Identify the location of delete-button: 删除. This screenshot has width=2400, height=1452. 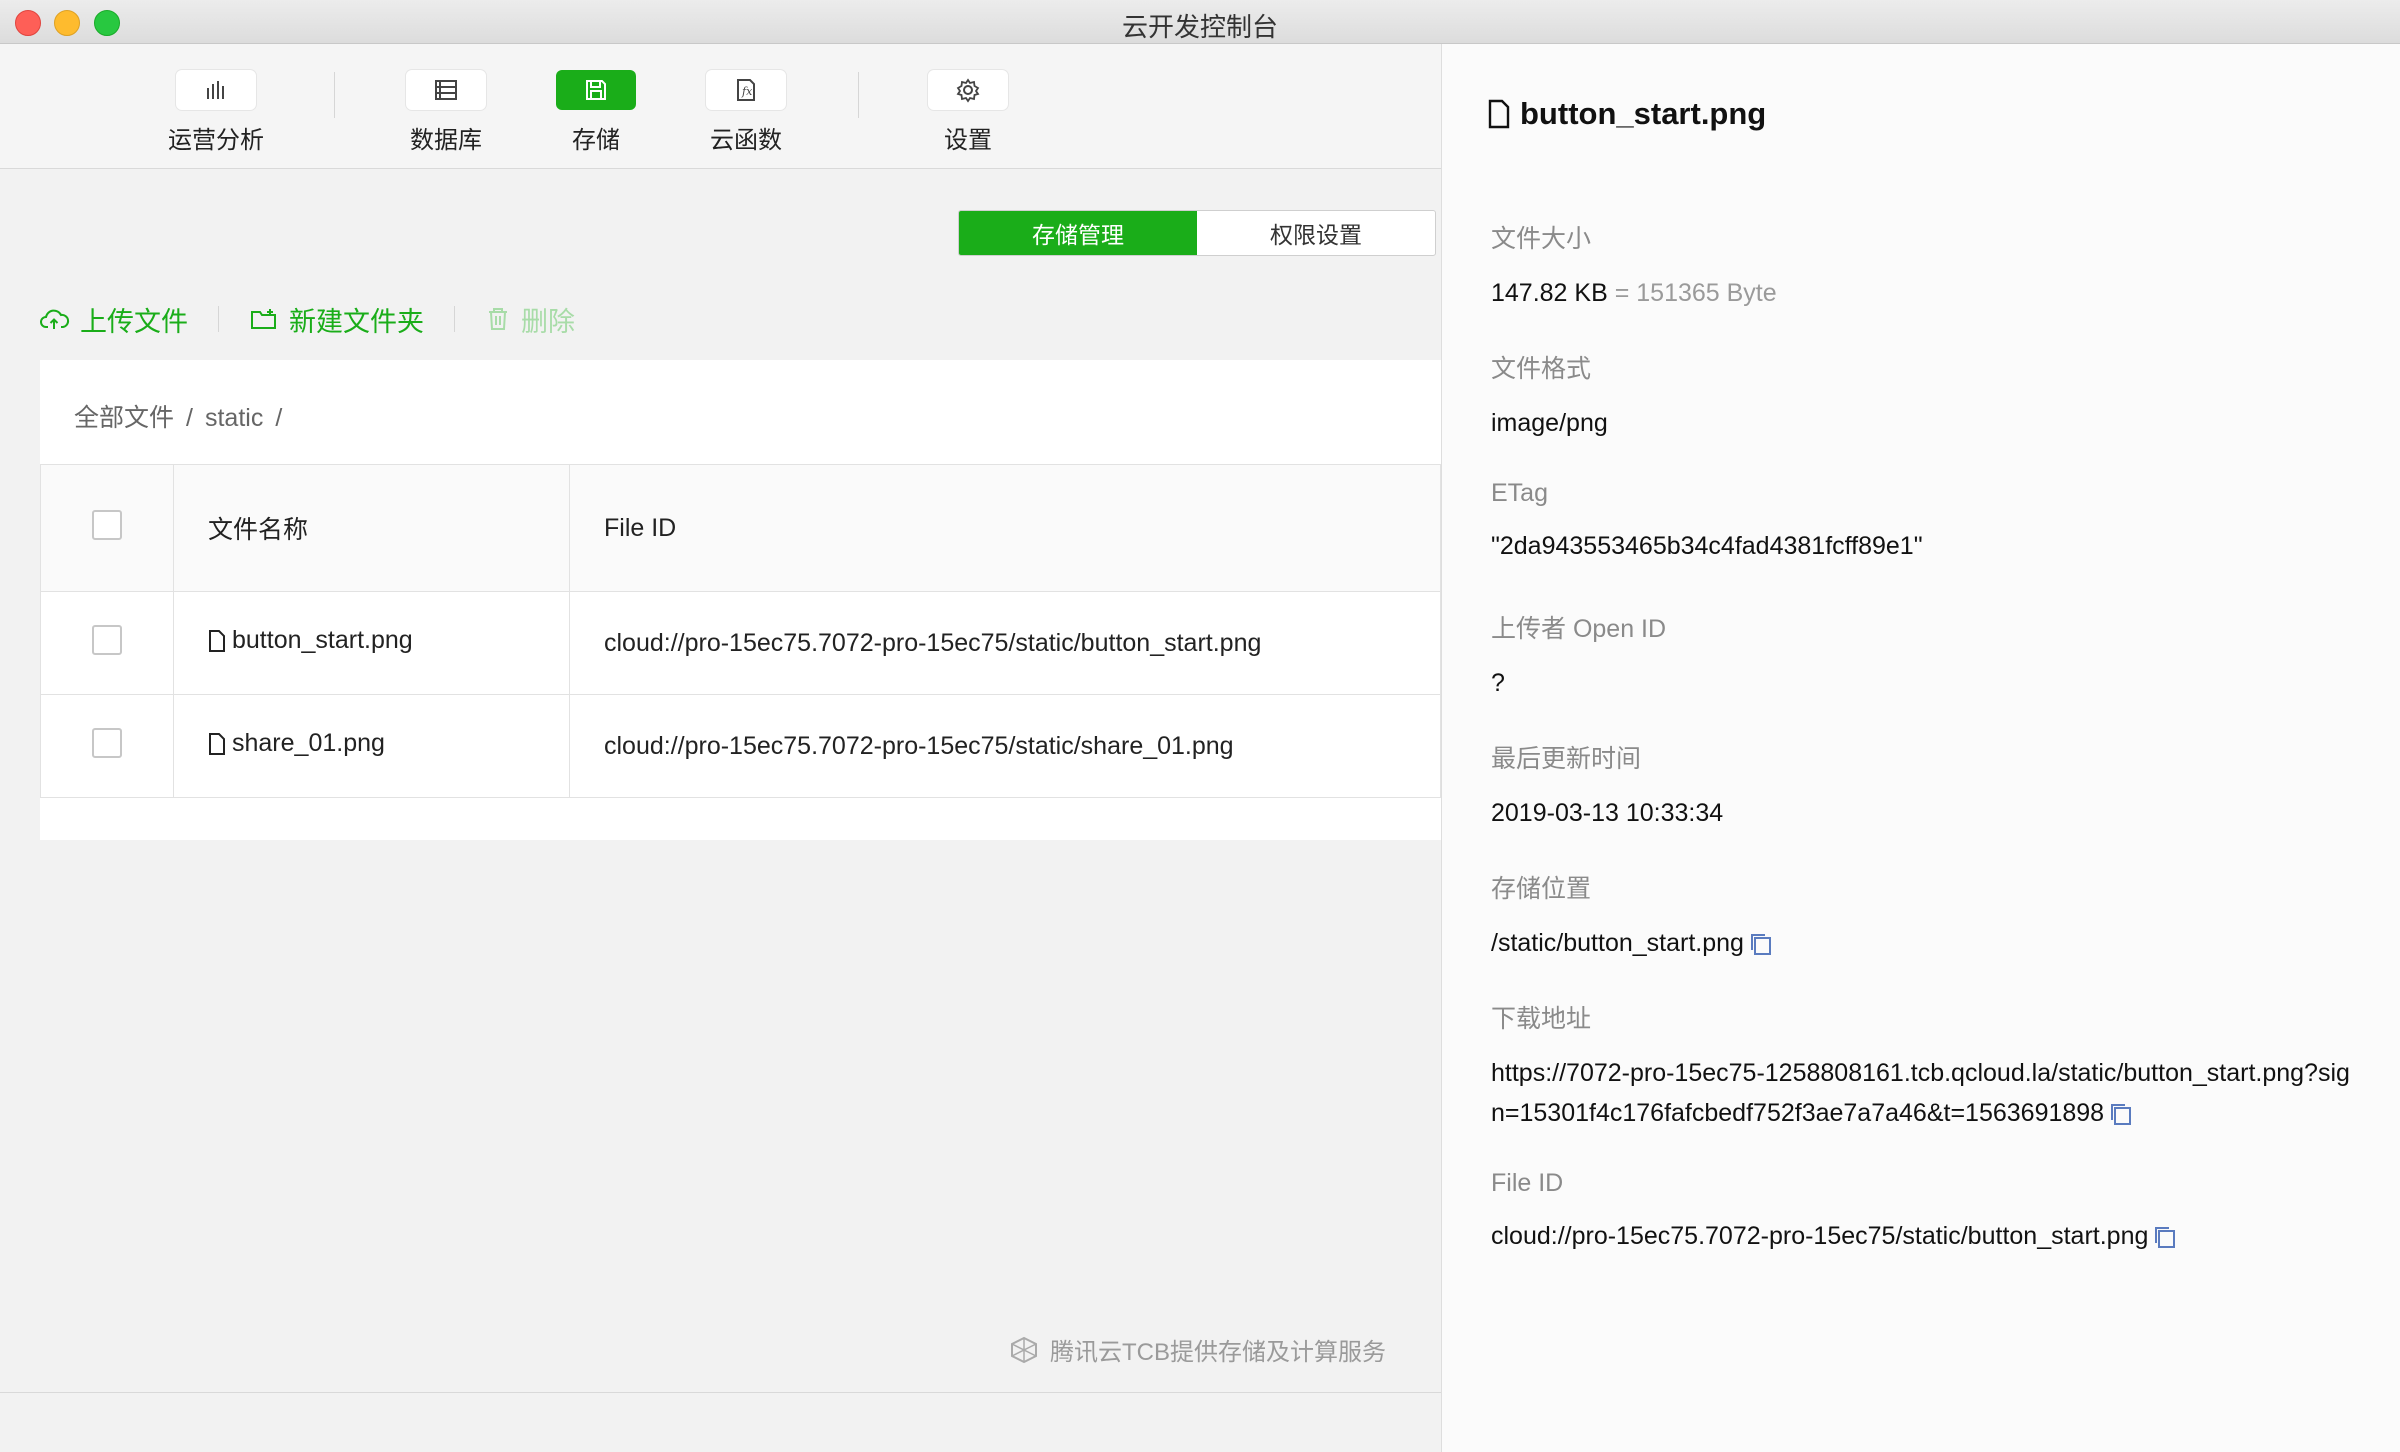
(530, 319).